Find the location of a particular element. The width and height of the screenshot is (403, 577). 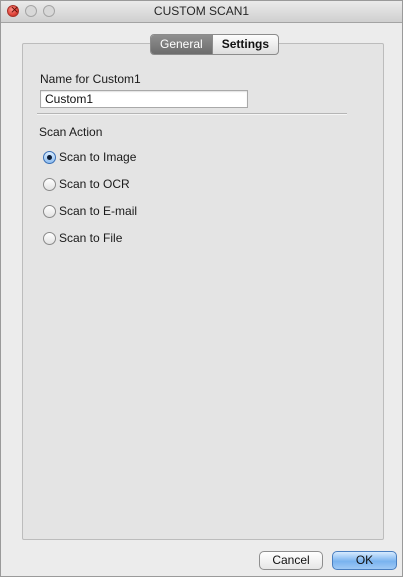

ok-button: OK is located at coordinates (364, 560).